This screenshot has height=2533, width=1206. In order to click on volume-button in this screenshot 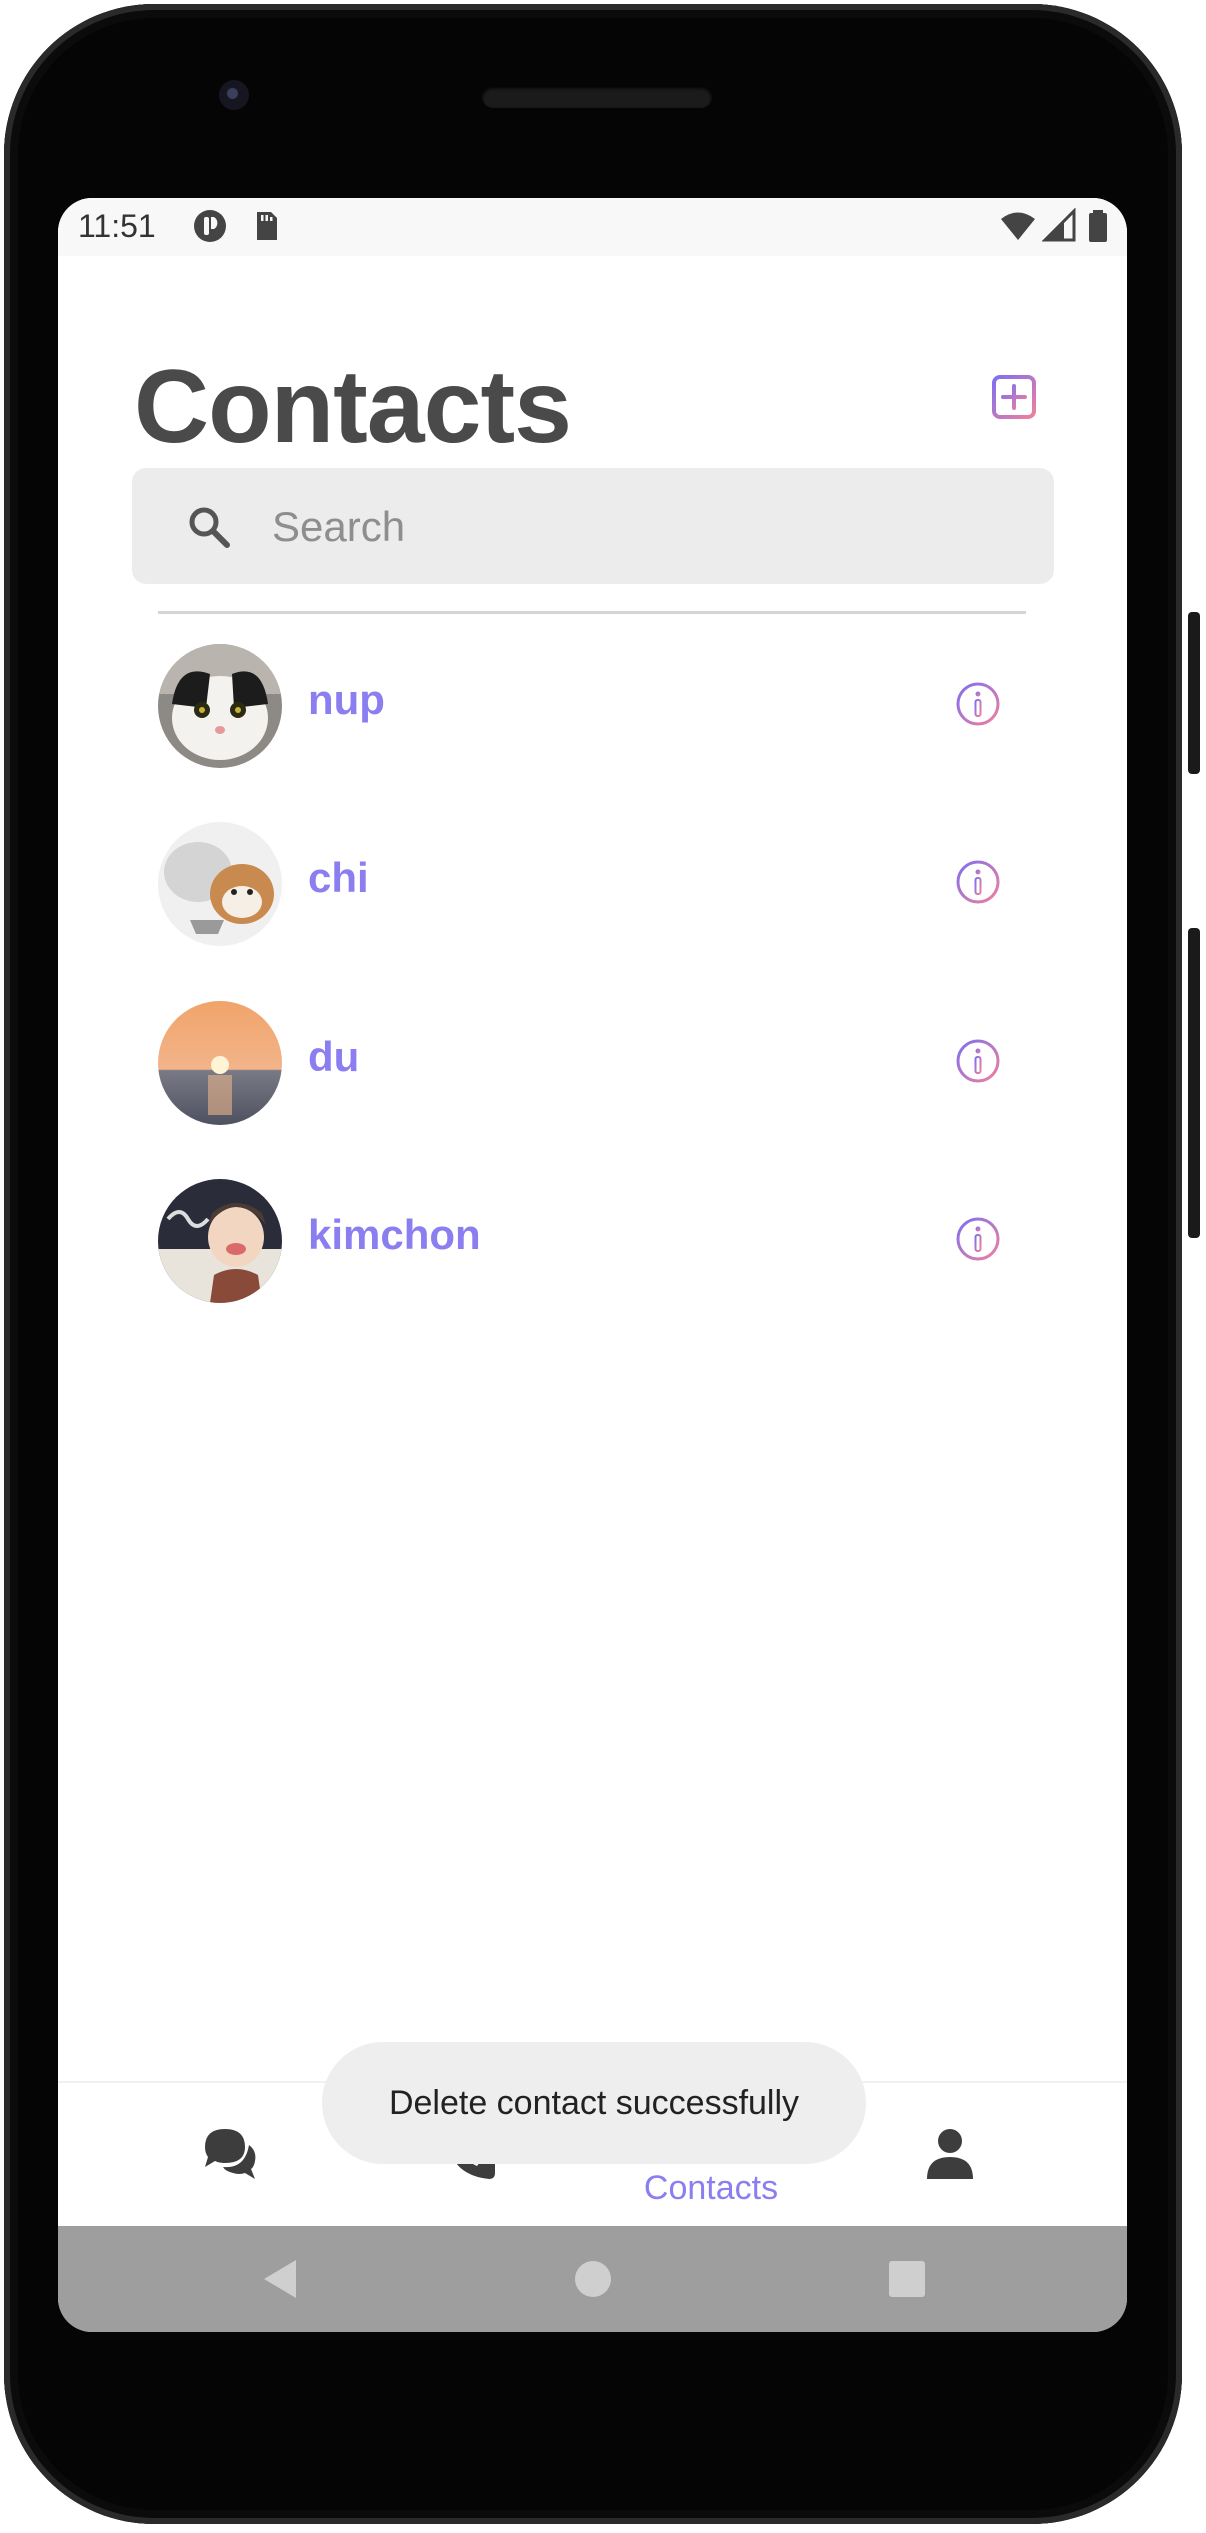, I will do `click(1194, 1083)`.